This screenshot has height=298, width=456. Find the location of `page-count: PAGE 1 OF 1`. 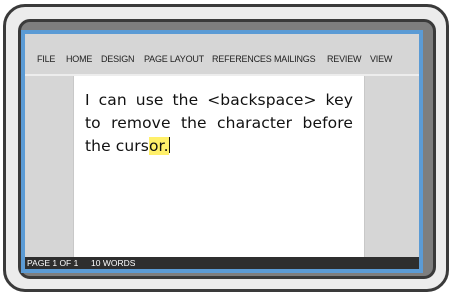

page-count: PAGE 1 OF 1 is located at coordinates (53, 263).